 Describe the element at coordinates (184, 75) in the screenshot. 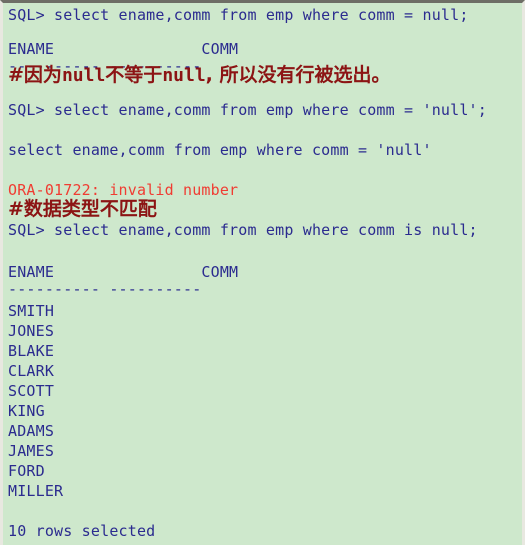

I see `comment-latin-null-2: null` at that location.